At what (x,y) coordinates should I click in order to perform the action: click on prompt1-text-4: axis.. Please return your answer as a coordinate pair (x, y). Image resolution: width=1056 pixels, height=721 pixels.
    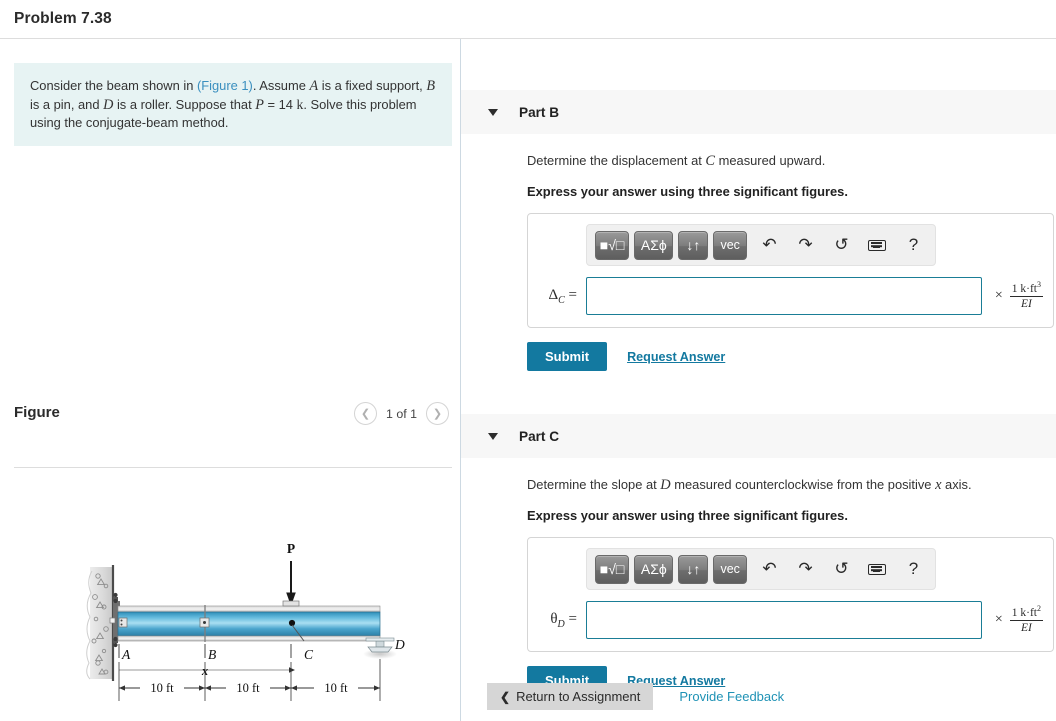
    Looking at the image, I should click on (956, 484).